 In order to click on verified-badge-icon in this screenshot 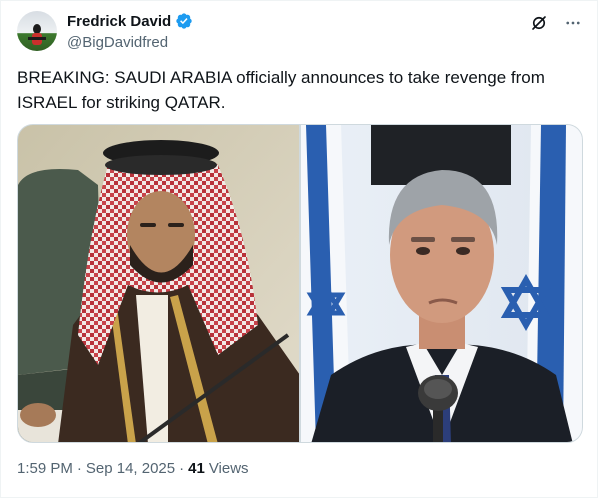, I will do `click(184, 21)`.